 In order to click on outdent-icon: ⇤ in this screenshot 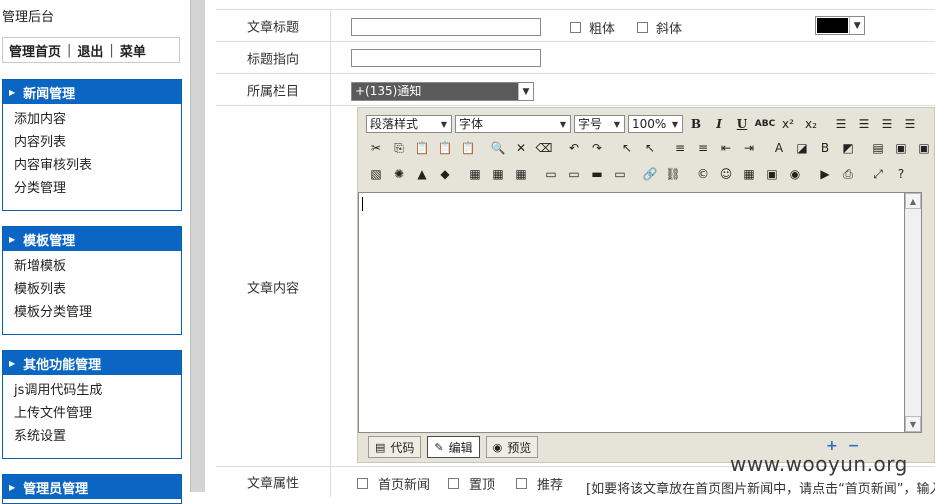, I will do `click(726, 148)`.